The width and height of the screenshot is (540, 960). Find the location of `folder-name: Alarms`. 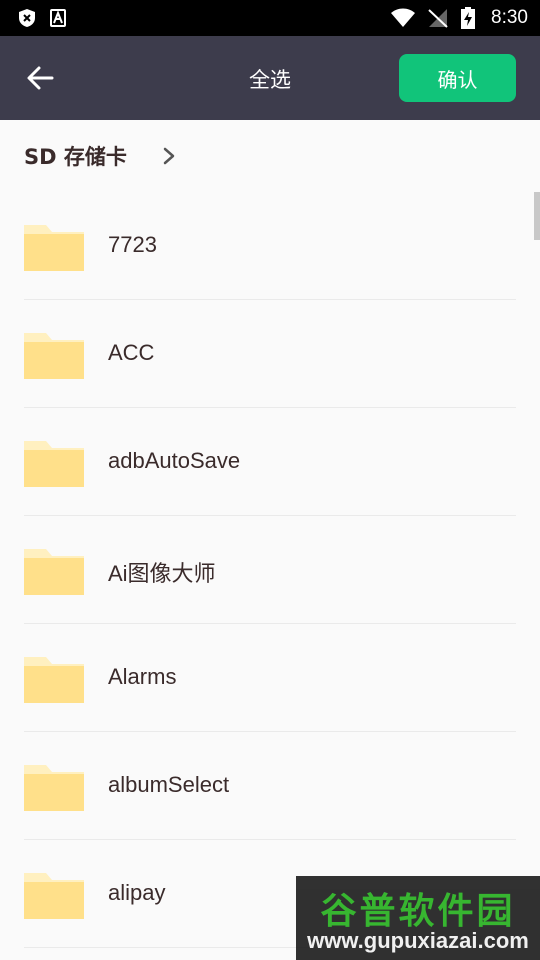

folder-name: Alarms is located at coordinates (142, 676).